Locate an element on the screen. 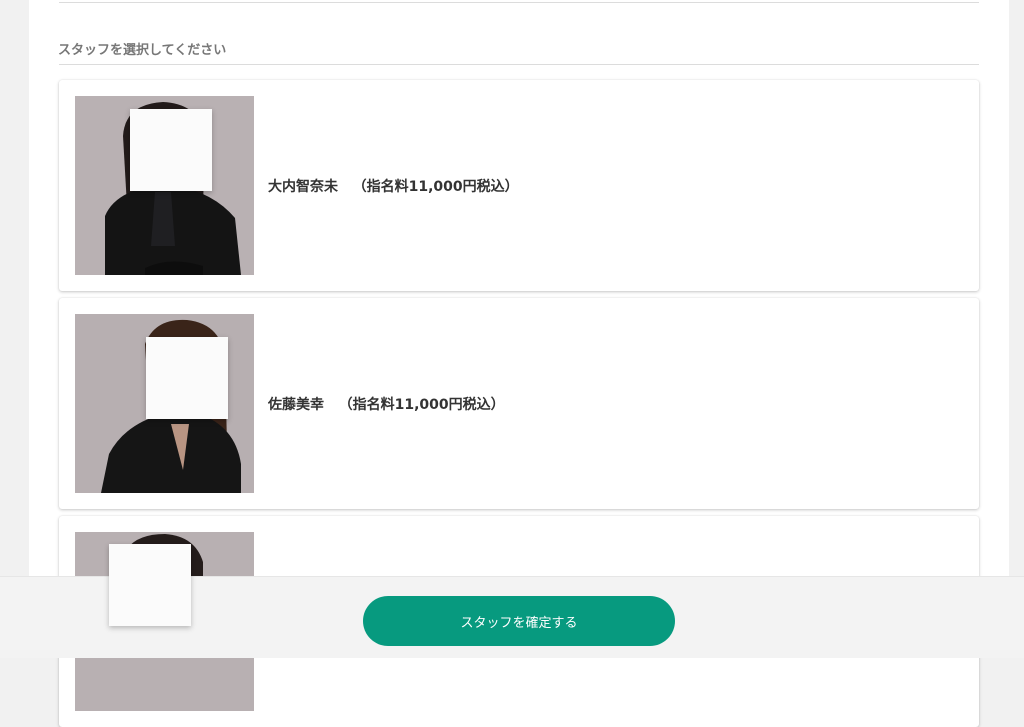  staff-name-text: 大内智奈未 is located at coordinates (303, 186).